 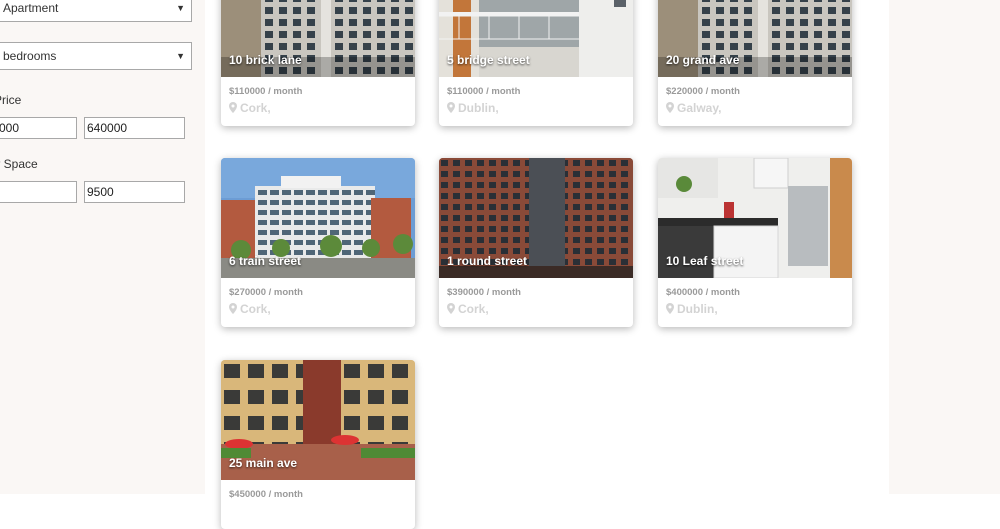 I want to click on property-type-select: Apartment ▼, so click(x=96, y=11).